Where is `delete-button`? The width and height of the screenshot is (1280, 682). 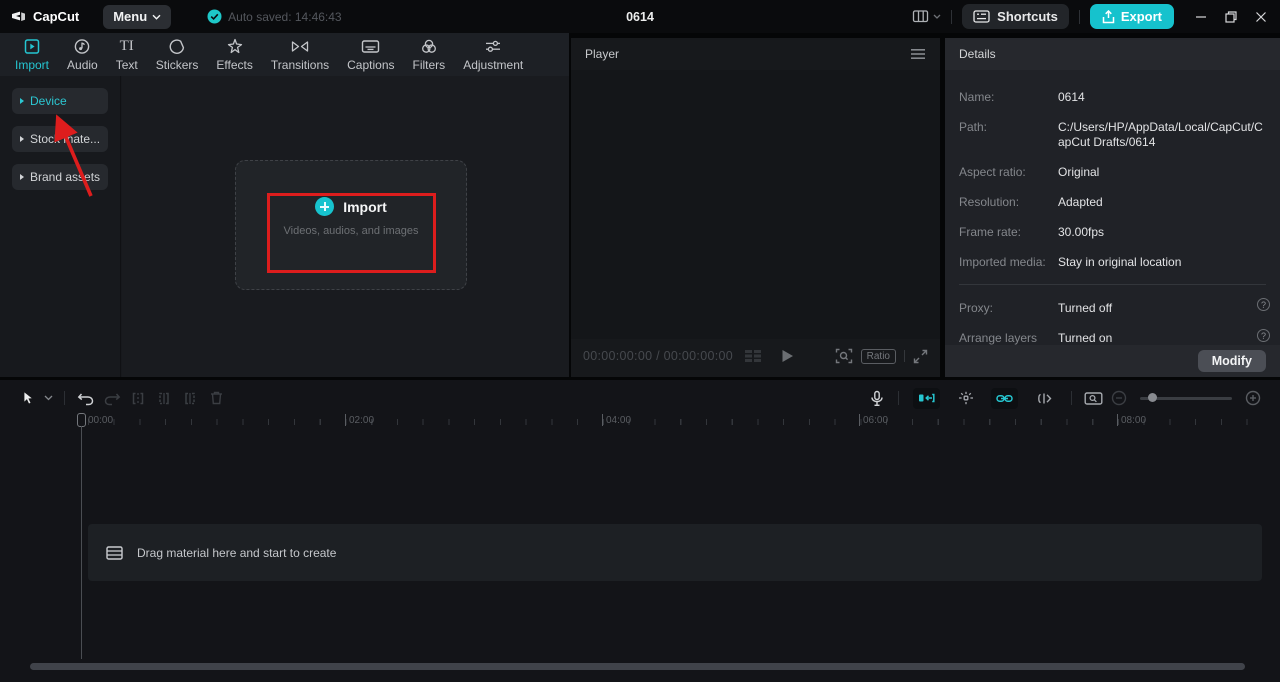
delete-button is located at coordinates (216, 398).